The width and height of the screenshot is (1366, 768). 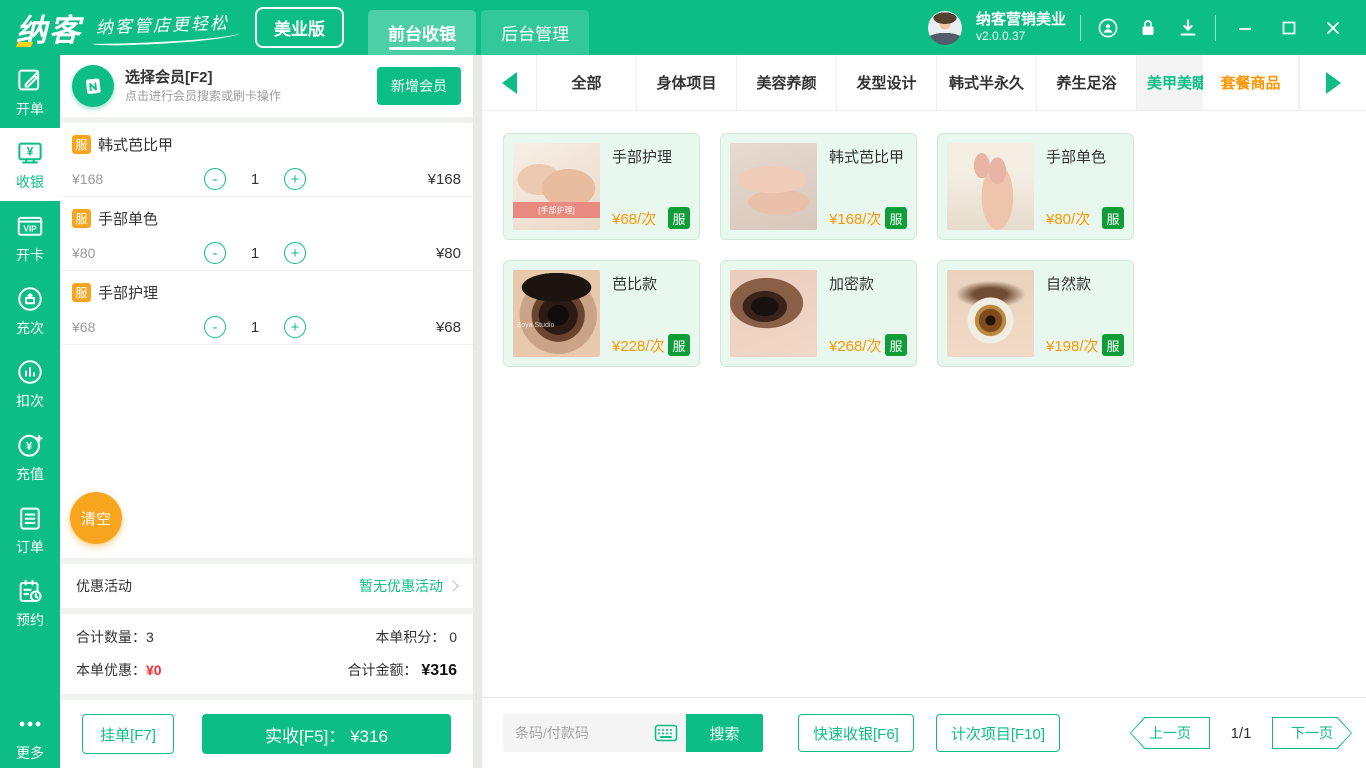 I want to click on product-card: 手部单色 ¥80/次 服, so click(x=1035, y=186).